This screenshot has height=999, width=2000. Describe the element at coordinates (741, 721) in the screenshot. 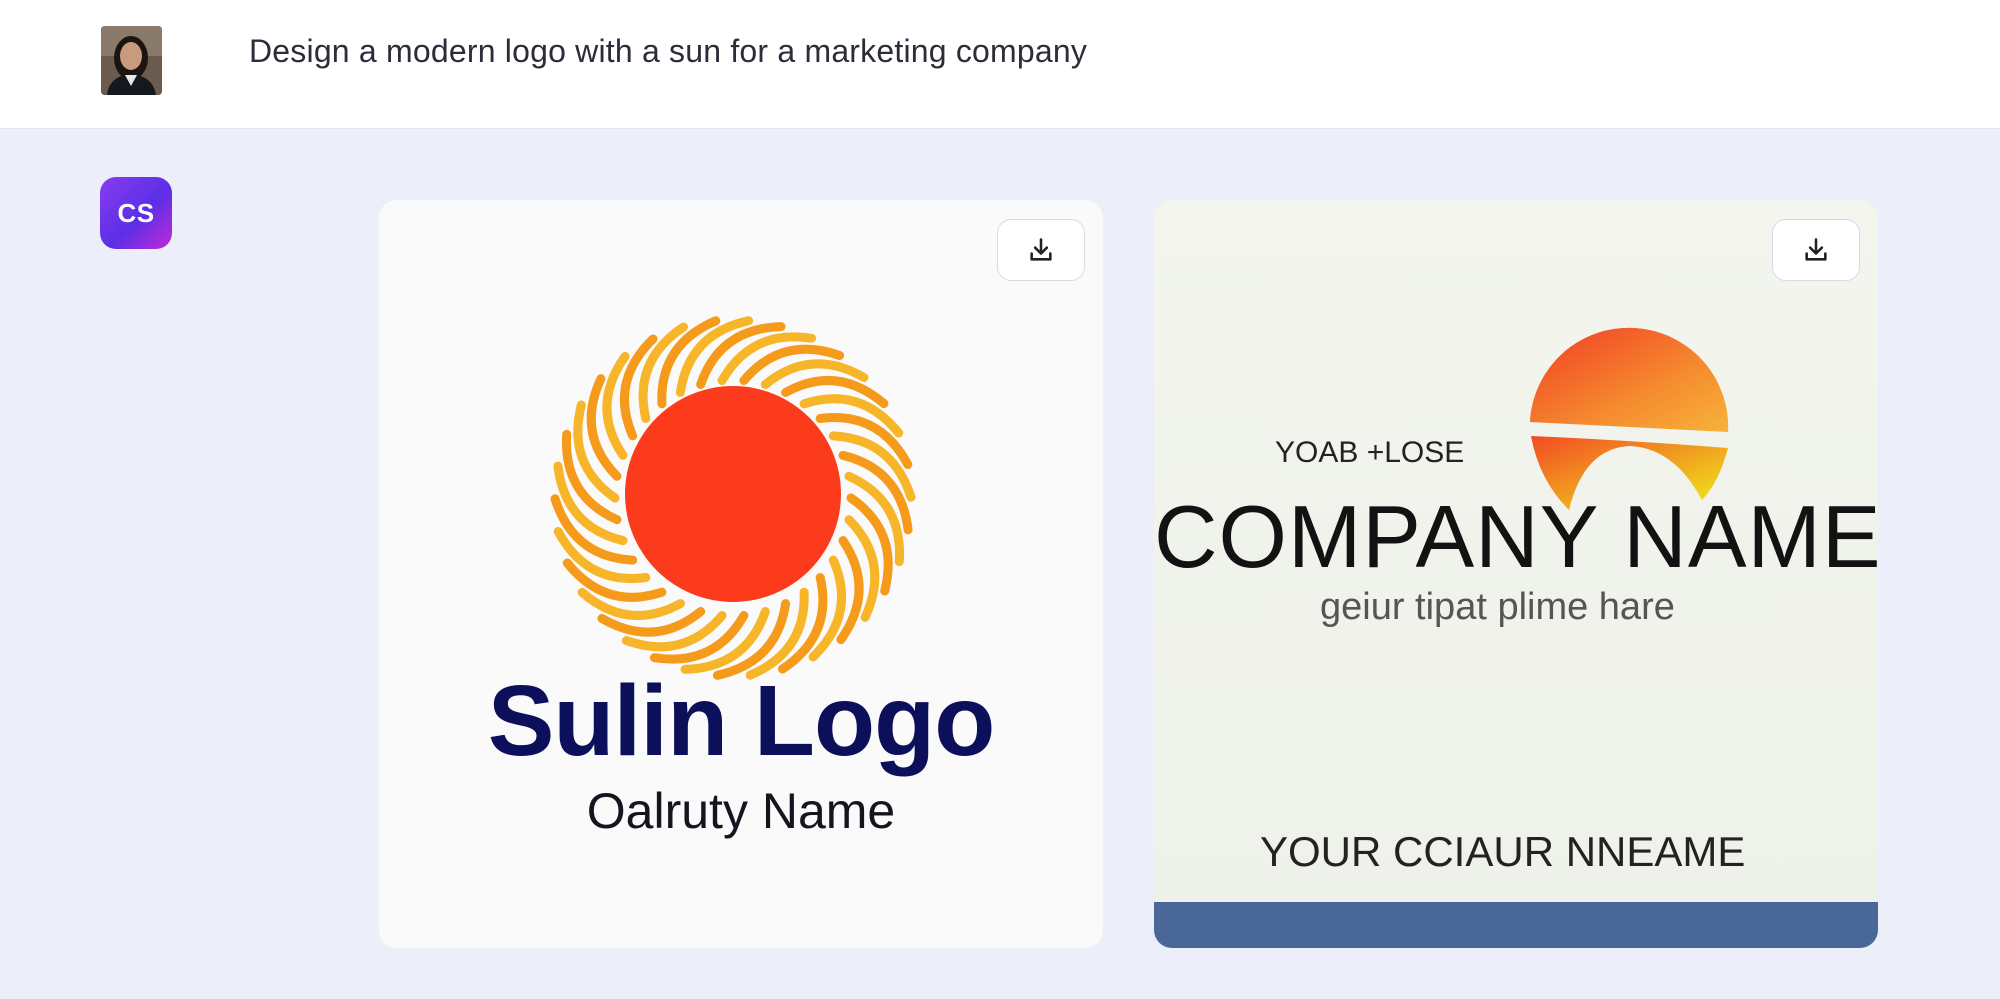

I see `logo-title: Sulin Logo` at that location.